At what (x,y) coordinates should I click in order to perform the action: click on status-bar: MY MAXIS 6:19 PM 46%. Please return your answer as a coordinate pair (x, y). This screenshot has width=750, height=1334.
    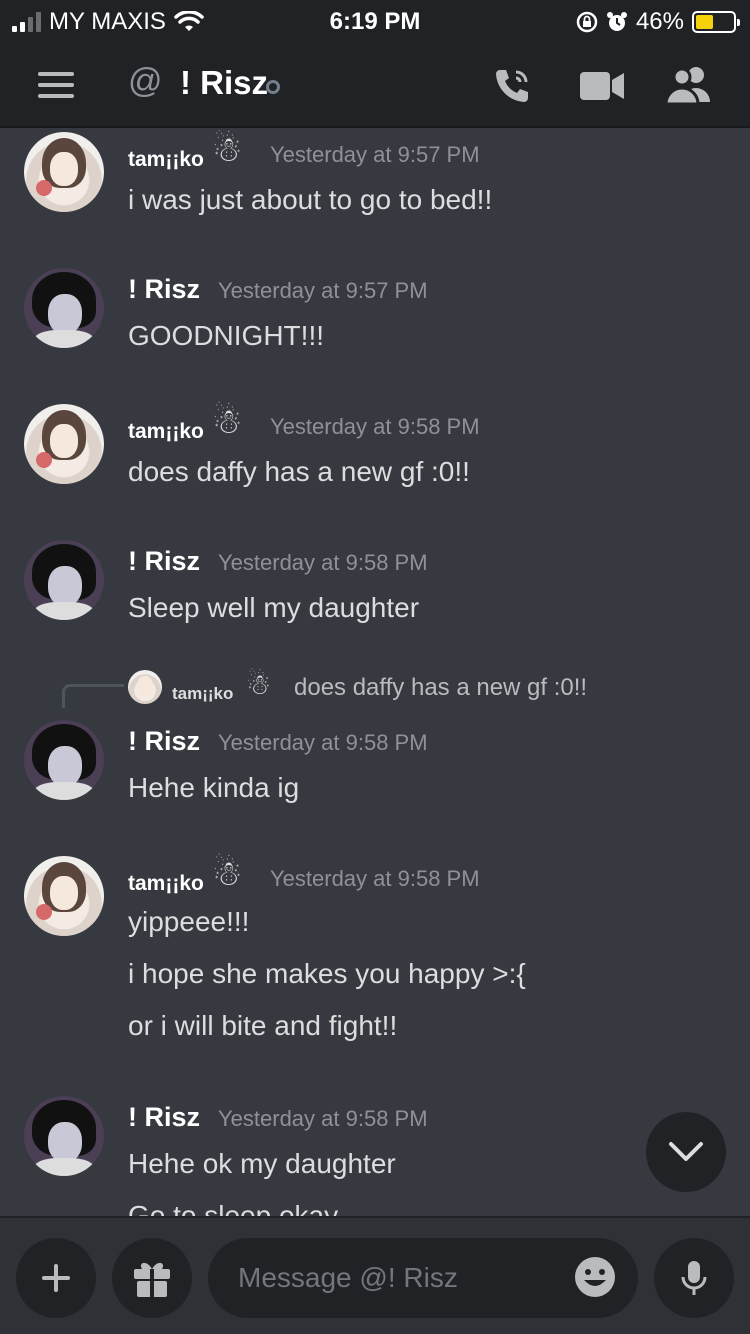
    Looking at the image, I should click on (375, 21).